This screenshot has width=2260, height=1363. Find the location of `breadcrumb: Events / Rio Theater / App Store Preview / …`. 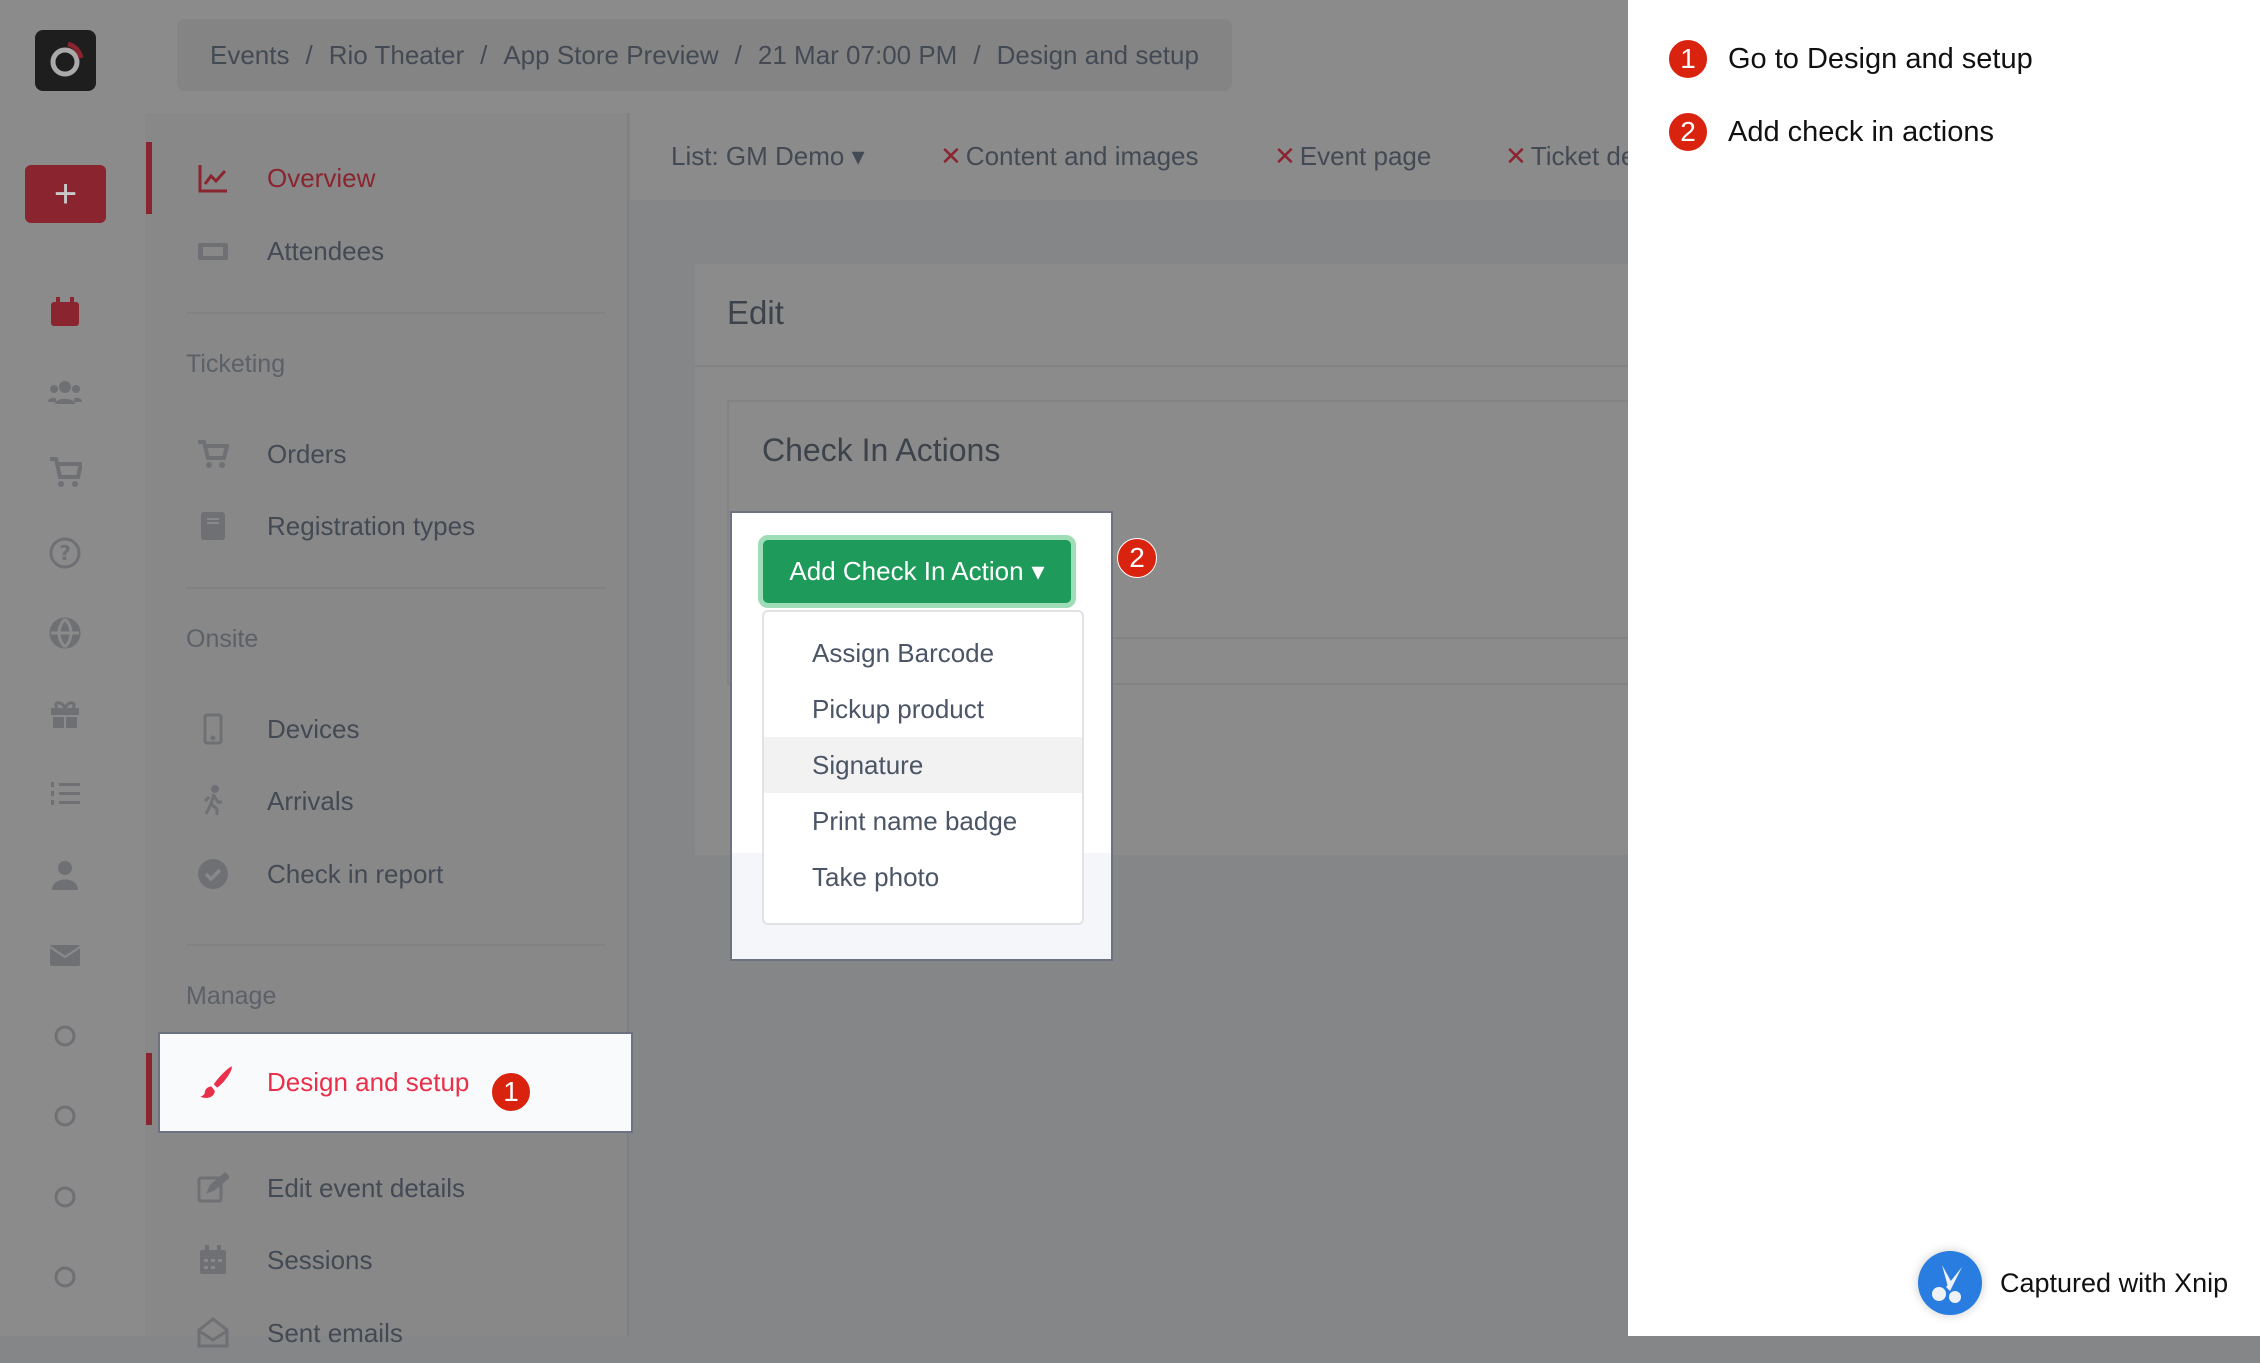

breadcrumb: Events / Rio Theater / App Store Preview / … is located at coordinates (704, 55).